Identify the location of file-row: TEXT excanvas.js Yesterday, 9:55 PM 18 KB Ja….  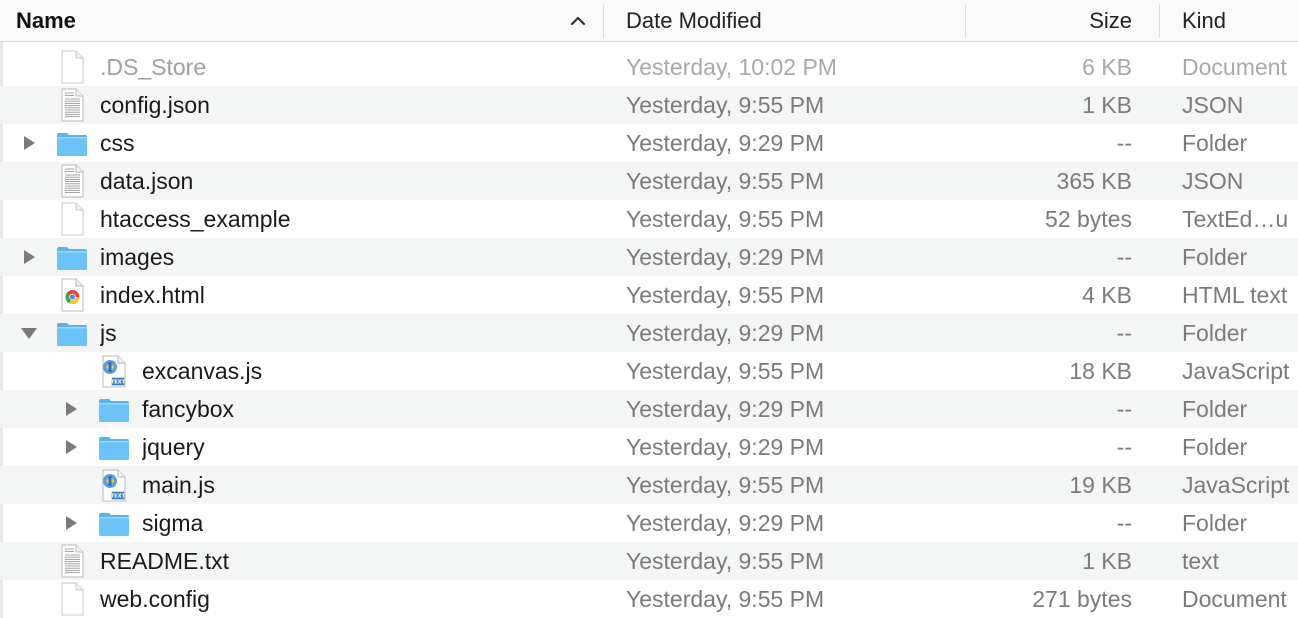
(649, 371).